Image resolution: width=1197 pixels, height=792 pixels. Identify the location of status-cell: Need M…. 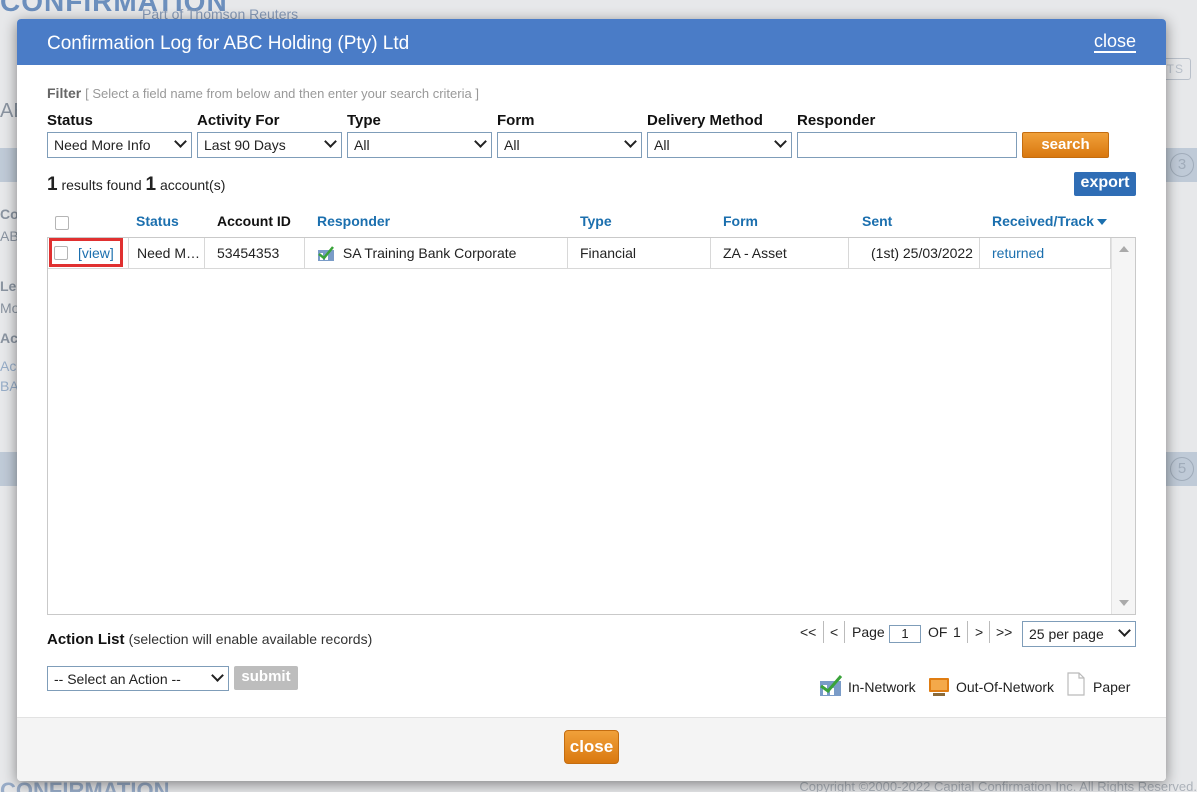
(166, 253).